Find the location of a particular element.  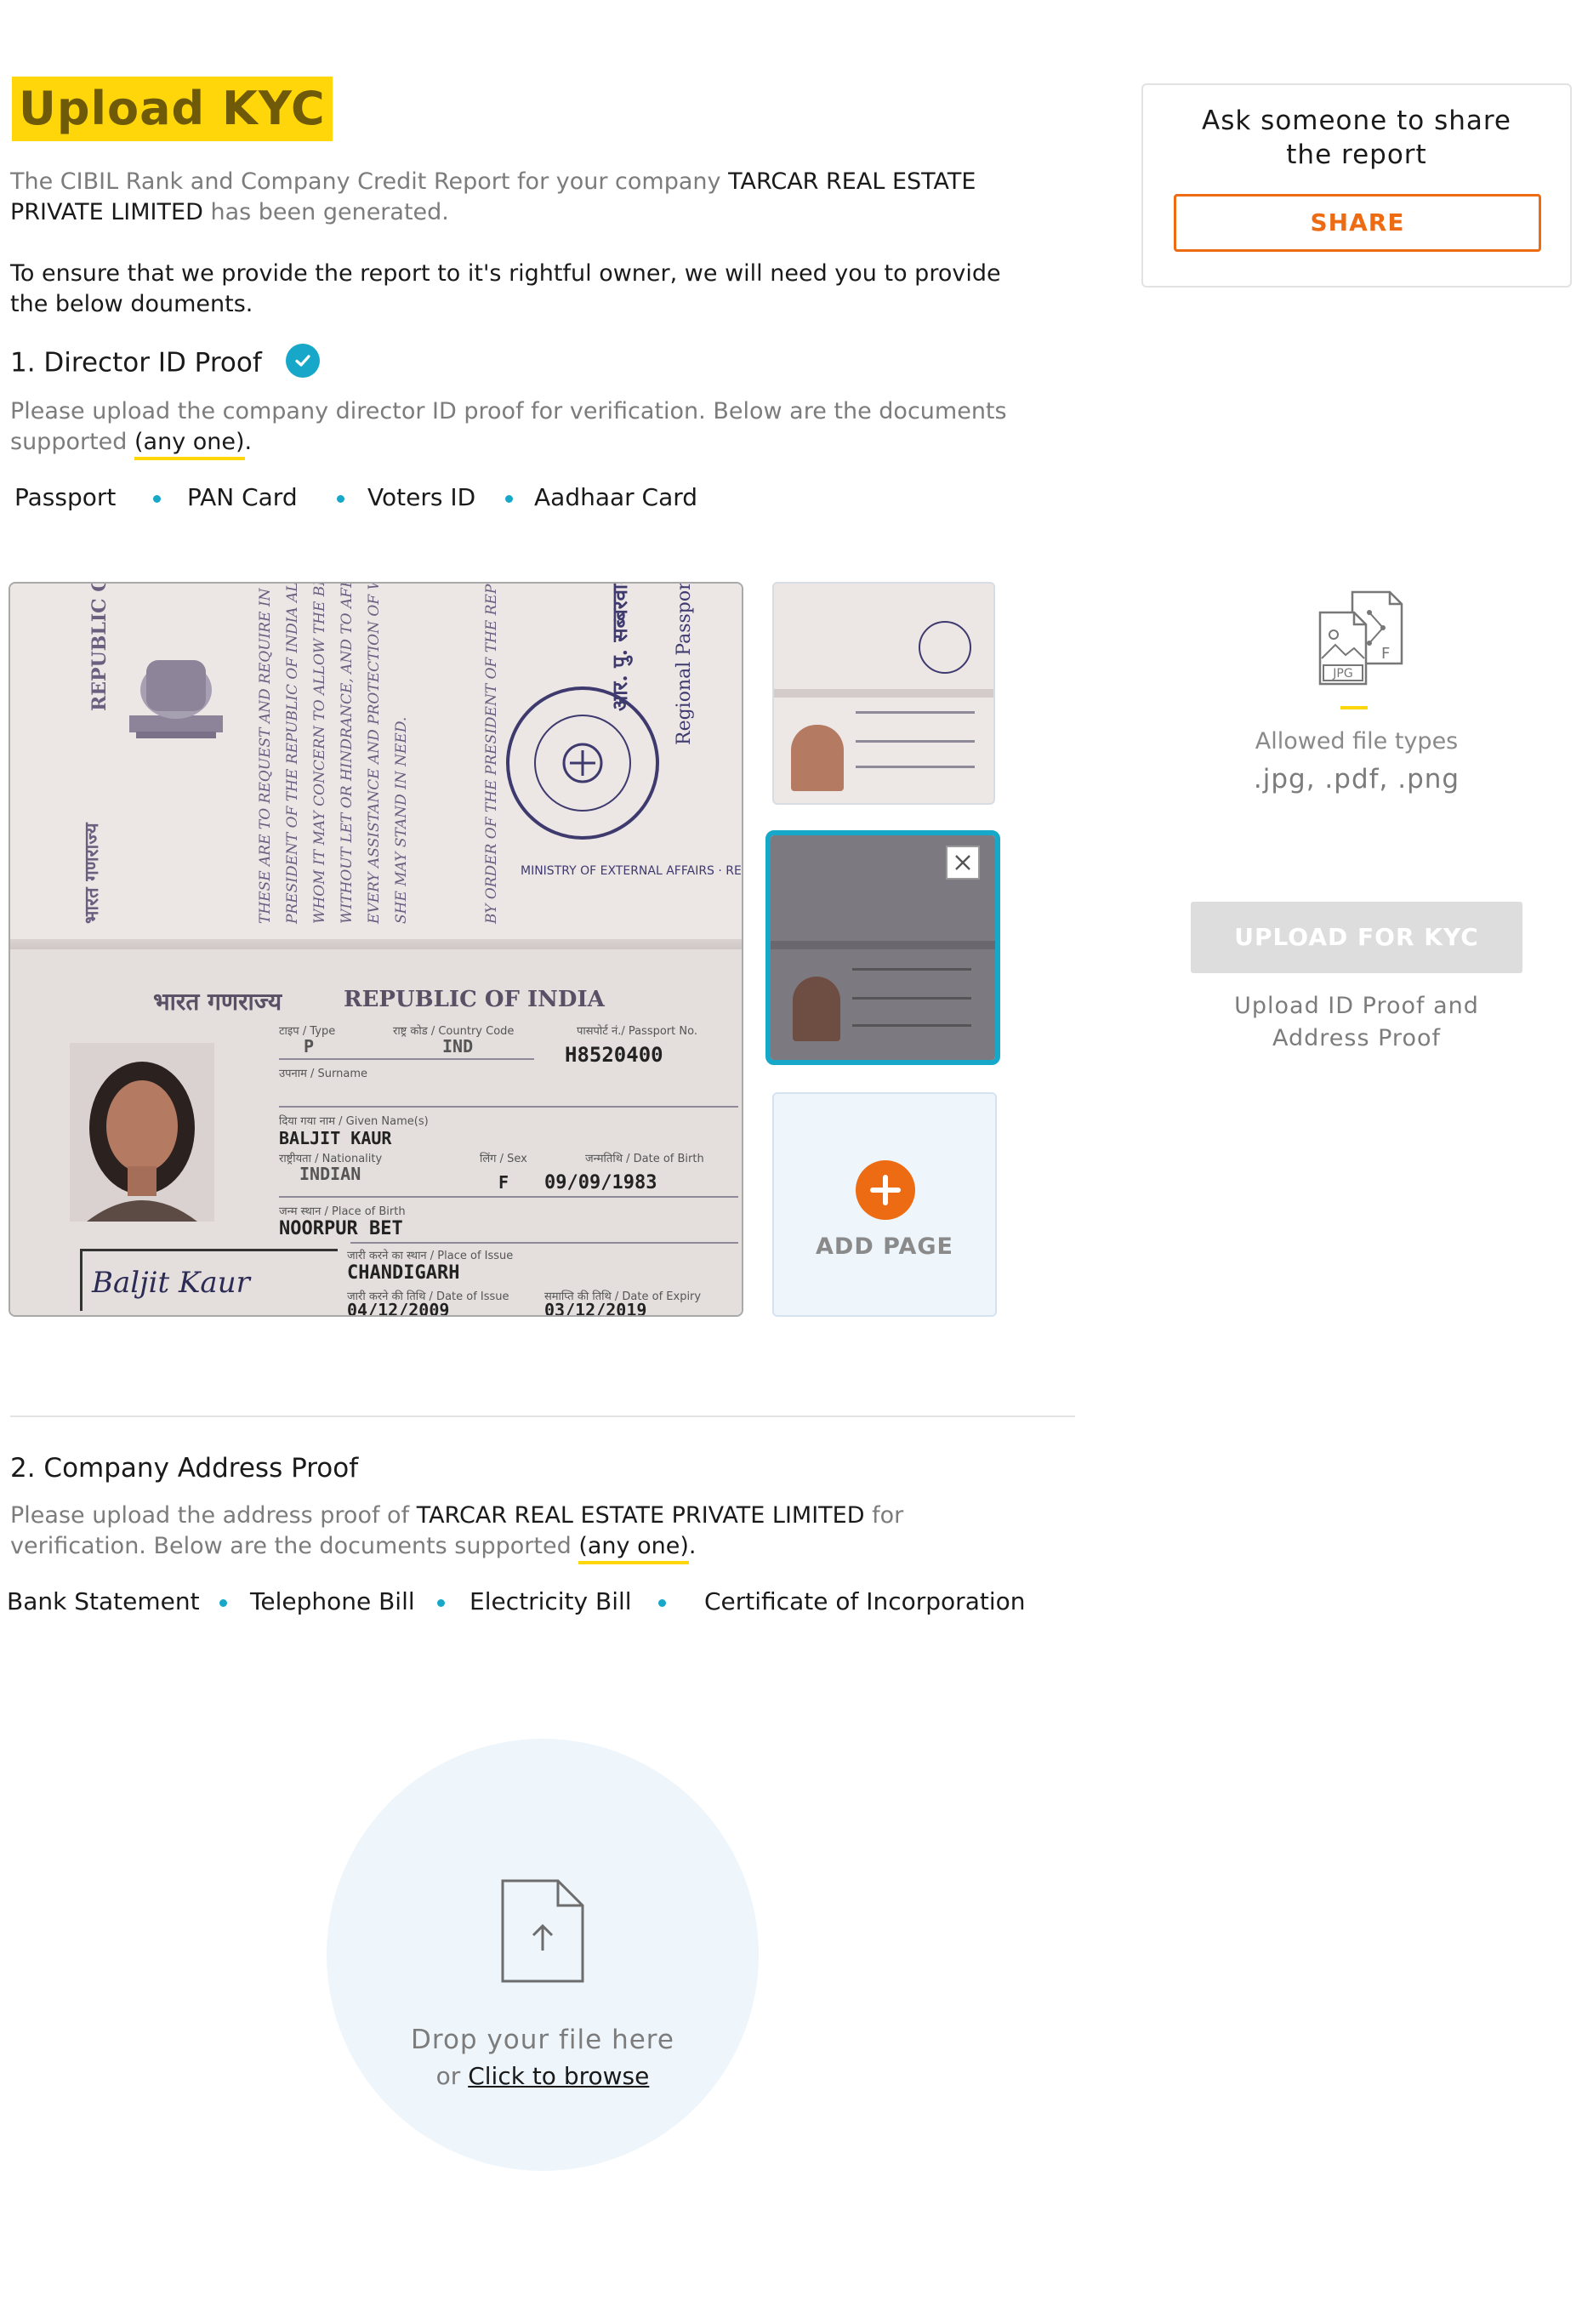

doc-item-telephone-bill: Telephone Bill is located at coordinates (332, 1601).